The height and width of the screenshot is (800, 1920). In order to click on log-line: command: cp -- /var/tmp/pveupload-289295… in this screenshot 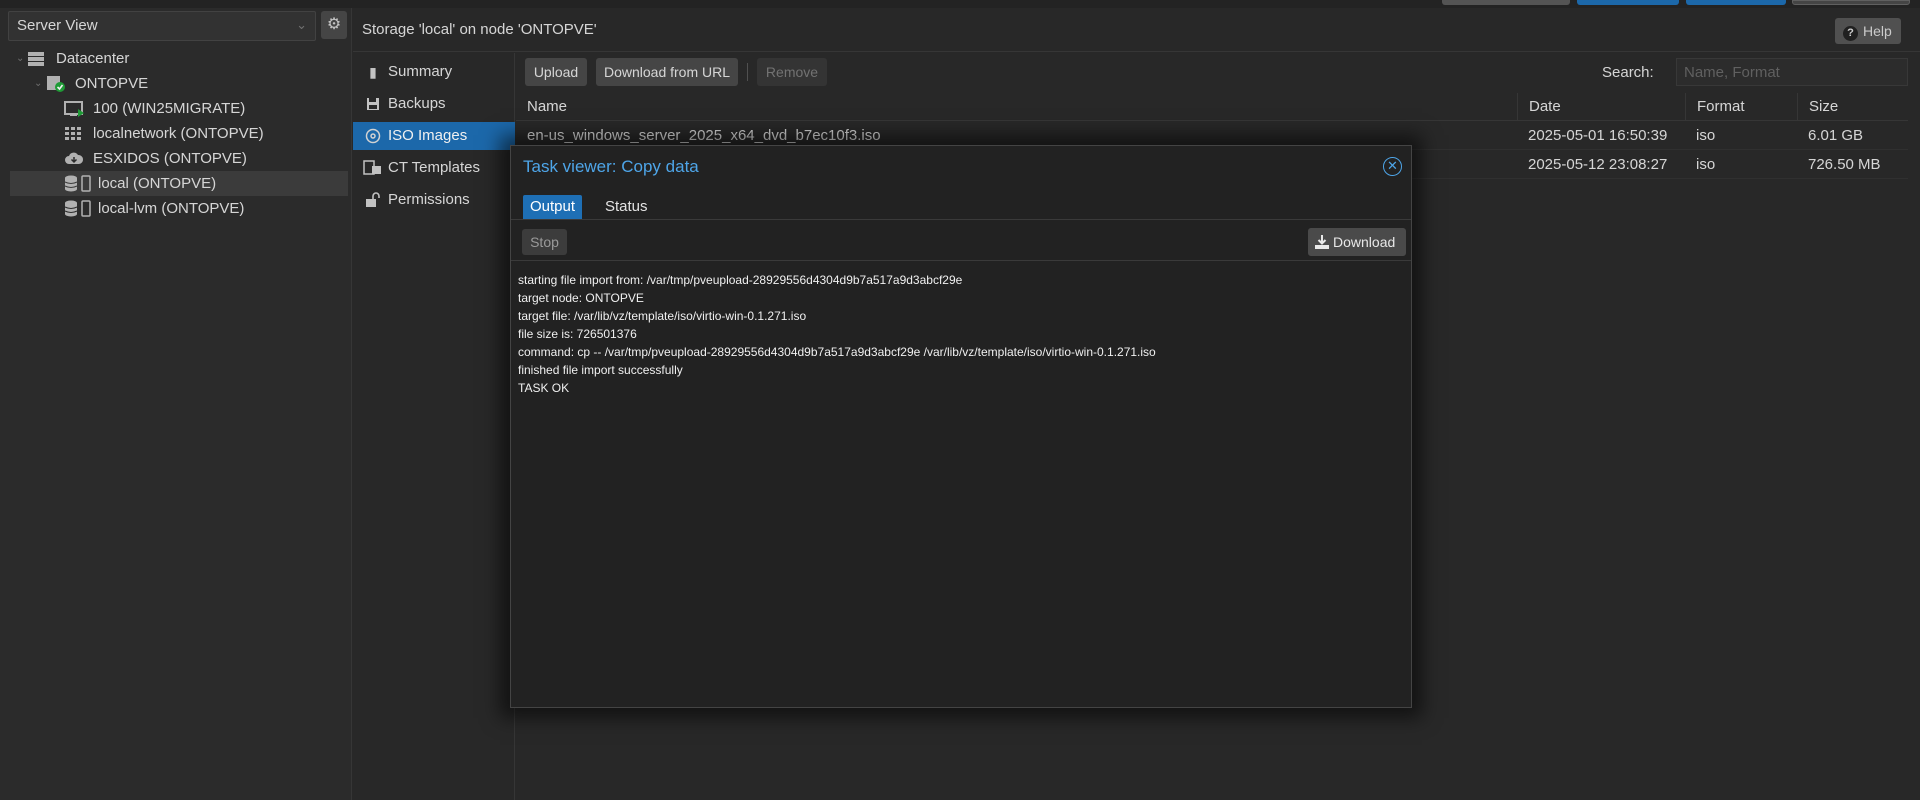, I will do `click(837, 352)`.